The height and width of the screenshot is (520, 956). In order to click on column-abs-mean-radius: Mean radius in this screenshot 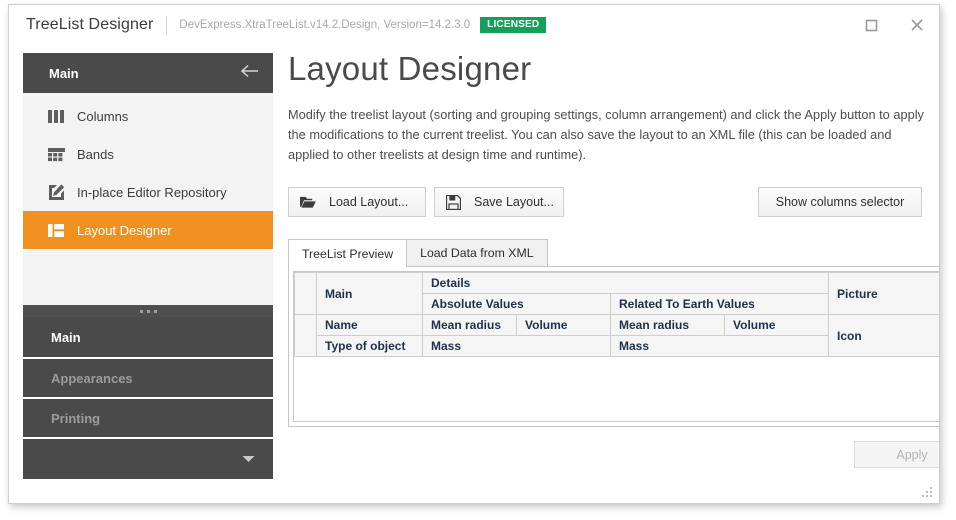, I will do `click(469, 325)`.